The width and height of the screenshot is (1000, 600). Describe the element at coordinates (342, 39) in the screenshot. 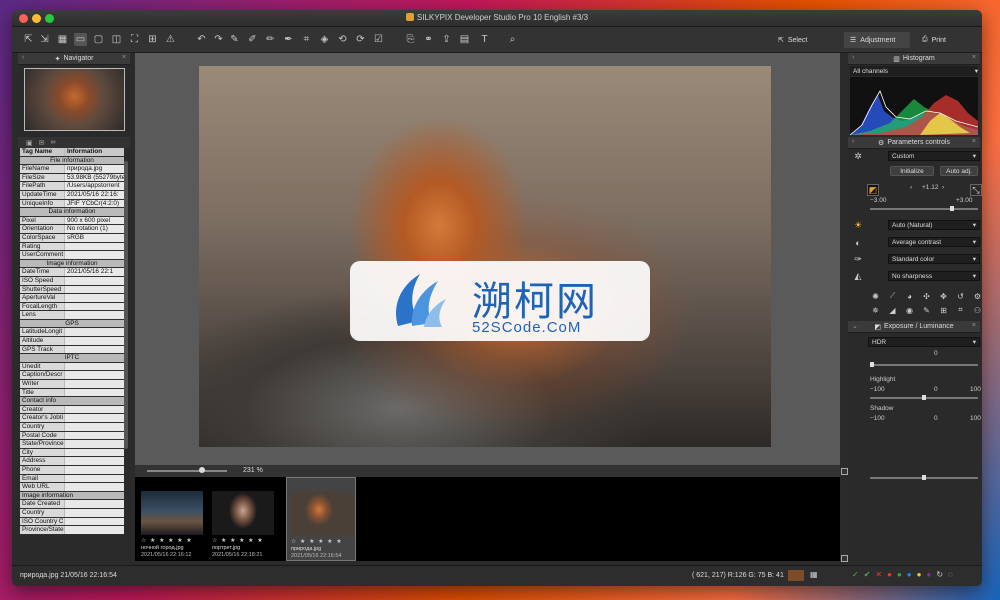

I see `rotate-left-icon: ⟲` at that location.